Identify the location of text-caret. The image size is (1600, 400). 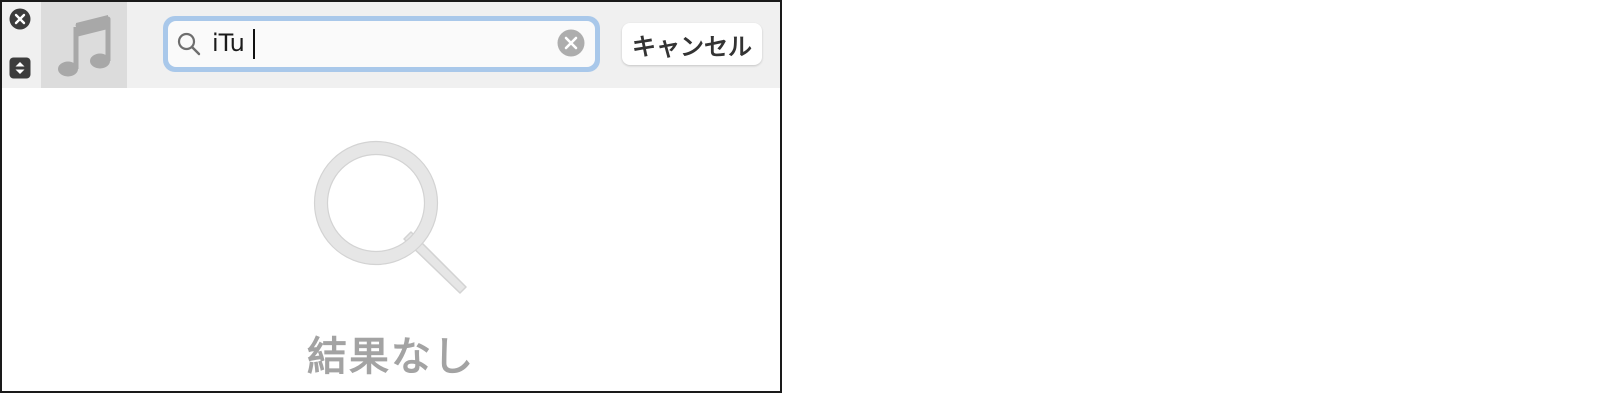
(254, 44).